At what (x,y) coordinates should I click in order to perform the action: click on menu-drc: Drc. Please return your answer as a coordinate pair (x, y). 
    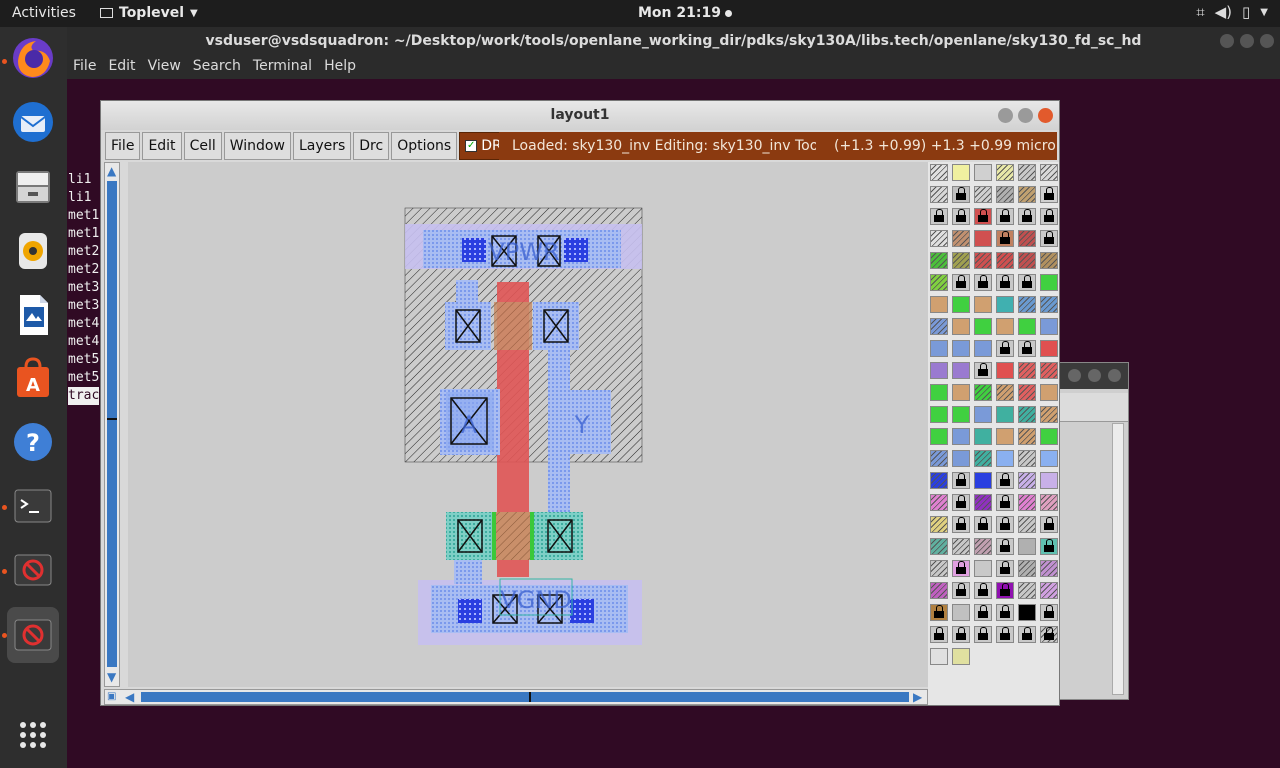
    Looking at the image, I should click on (371, 146).